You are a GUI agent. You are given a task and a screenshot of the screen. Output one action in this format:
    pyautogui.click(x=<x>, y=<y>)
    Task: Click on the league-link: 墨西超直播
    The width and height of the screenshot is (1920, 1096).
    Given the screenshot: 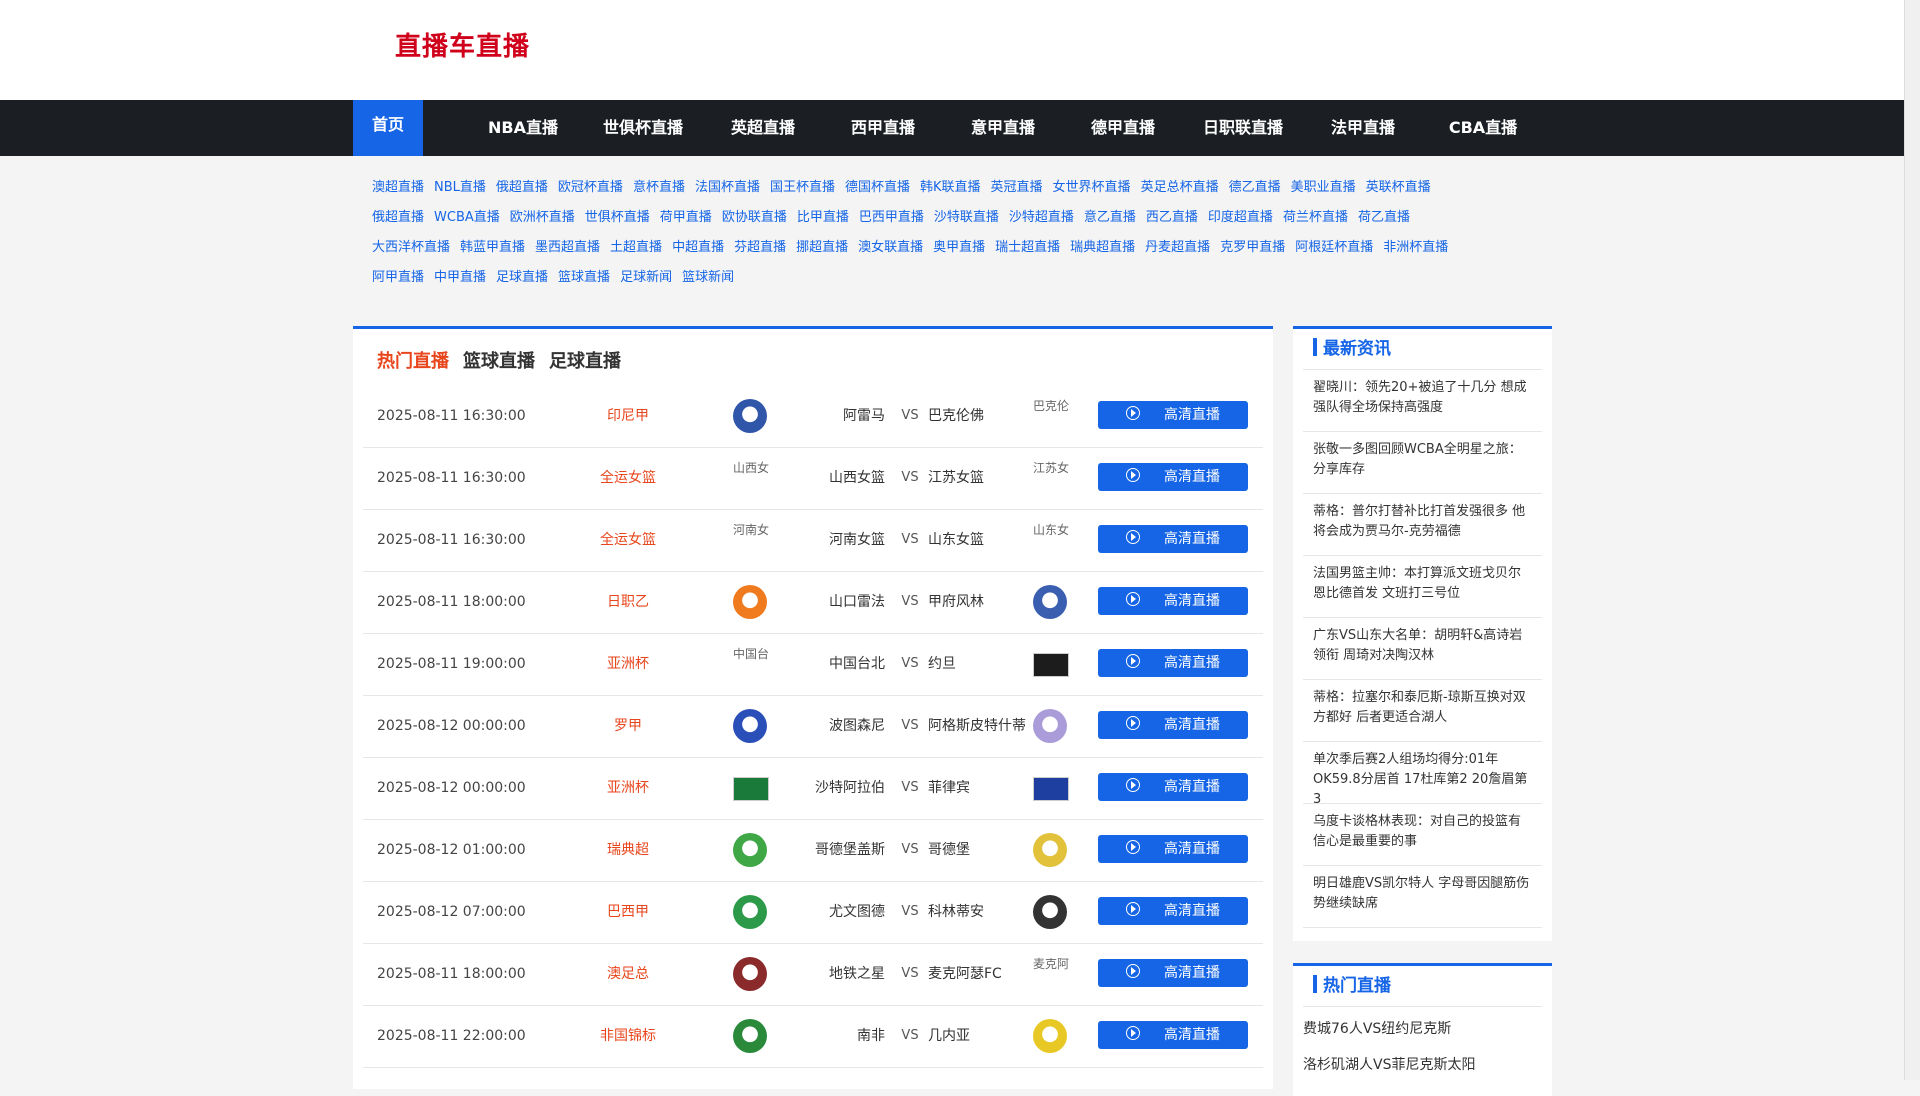 What is the action you would take?
    pyautogui.click(x=567, y=247)
    